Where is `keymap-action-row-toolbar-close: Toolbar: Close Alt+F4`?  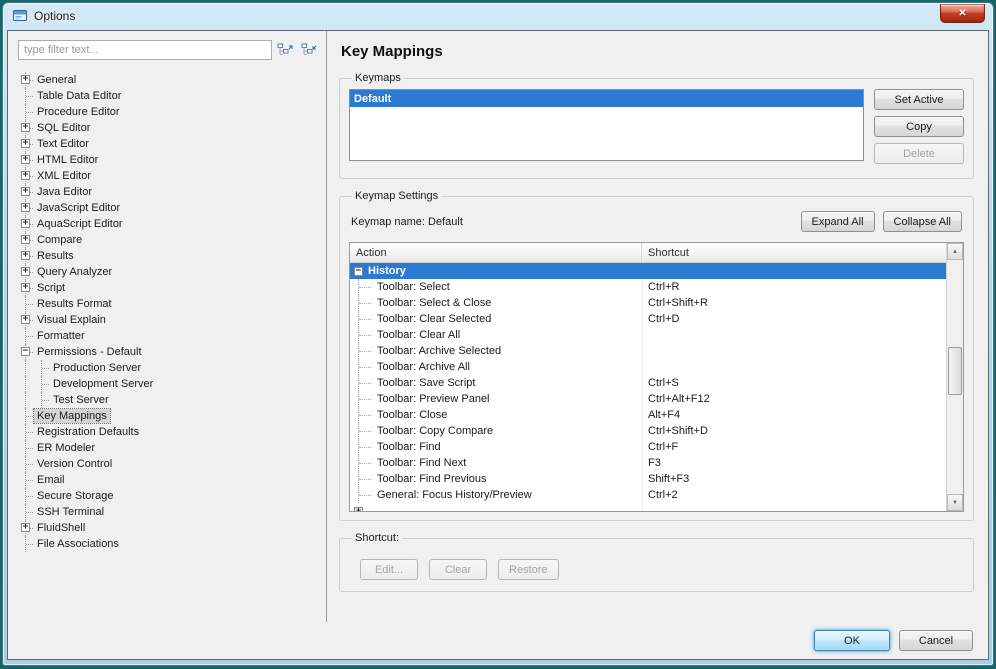
keymap-action-row-toolbar-close: Toolbar: Close Alt+F4 is located at coordinates (648, 415).